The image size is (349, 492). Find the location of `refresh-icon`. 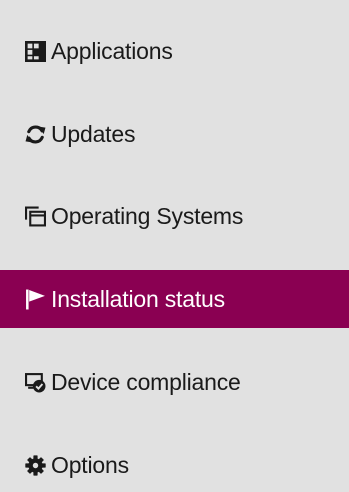

refresh-icon is located at coordinates (35, 134).